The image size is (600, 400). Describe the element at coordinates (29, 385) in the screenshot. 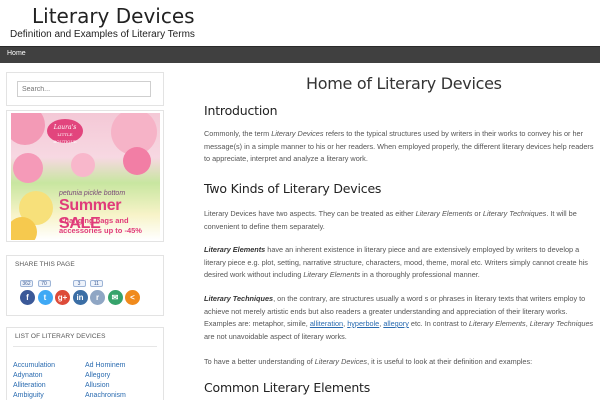

I see `device-link: Alliteration` at that location.